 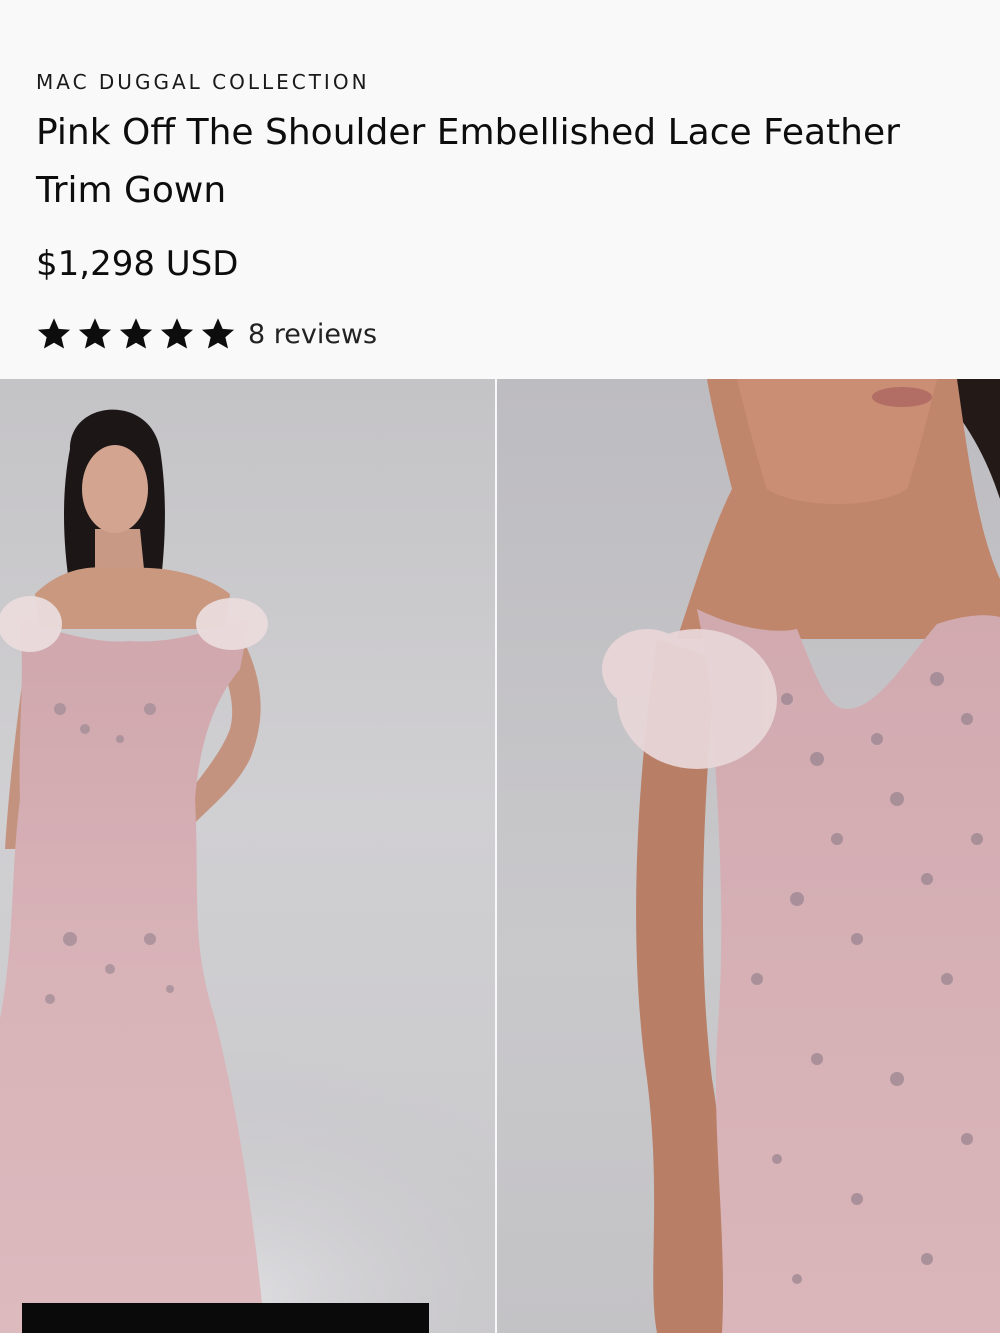 I want to click on add-to-cart-bar, so click(x=225, y=1318).